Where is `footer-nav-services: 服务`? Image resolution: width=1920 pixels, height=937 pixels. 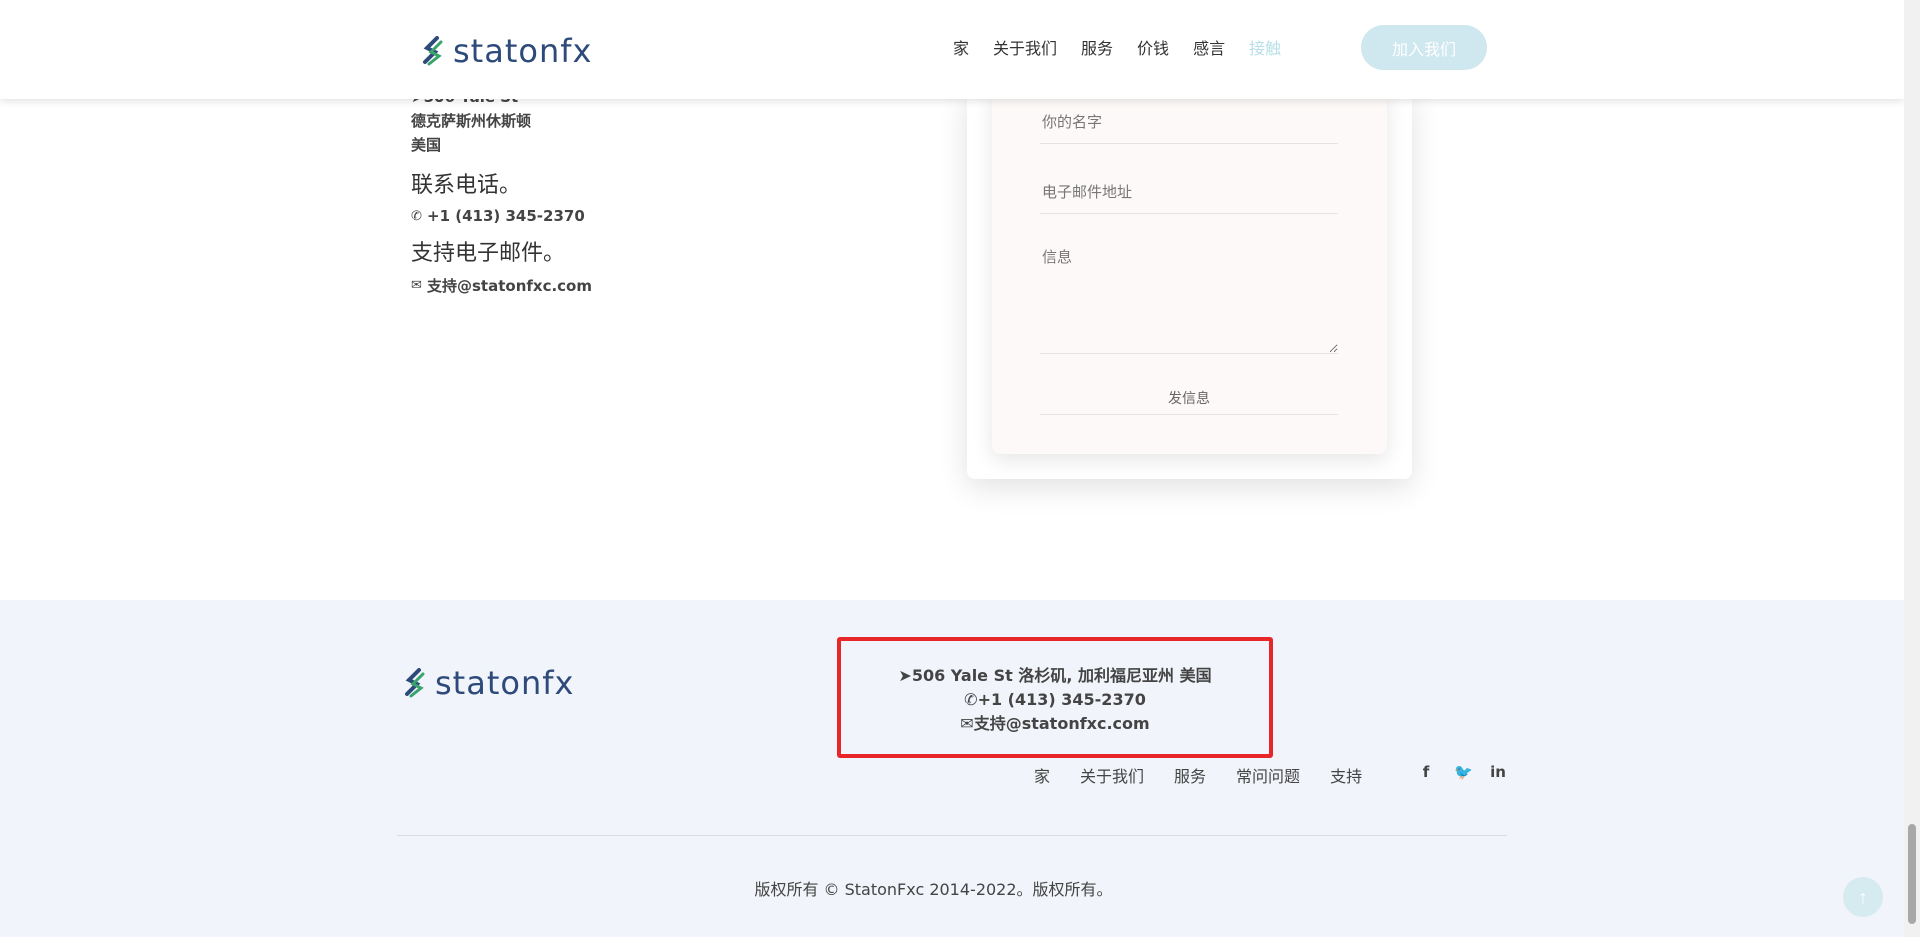
footer-nav-services: 服务 is located at coordinates (1190, 775).